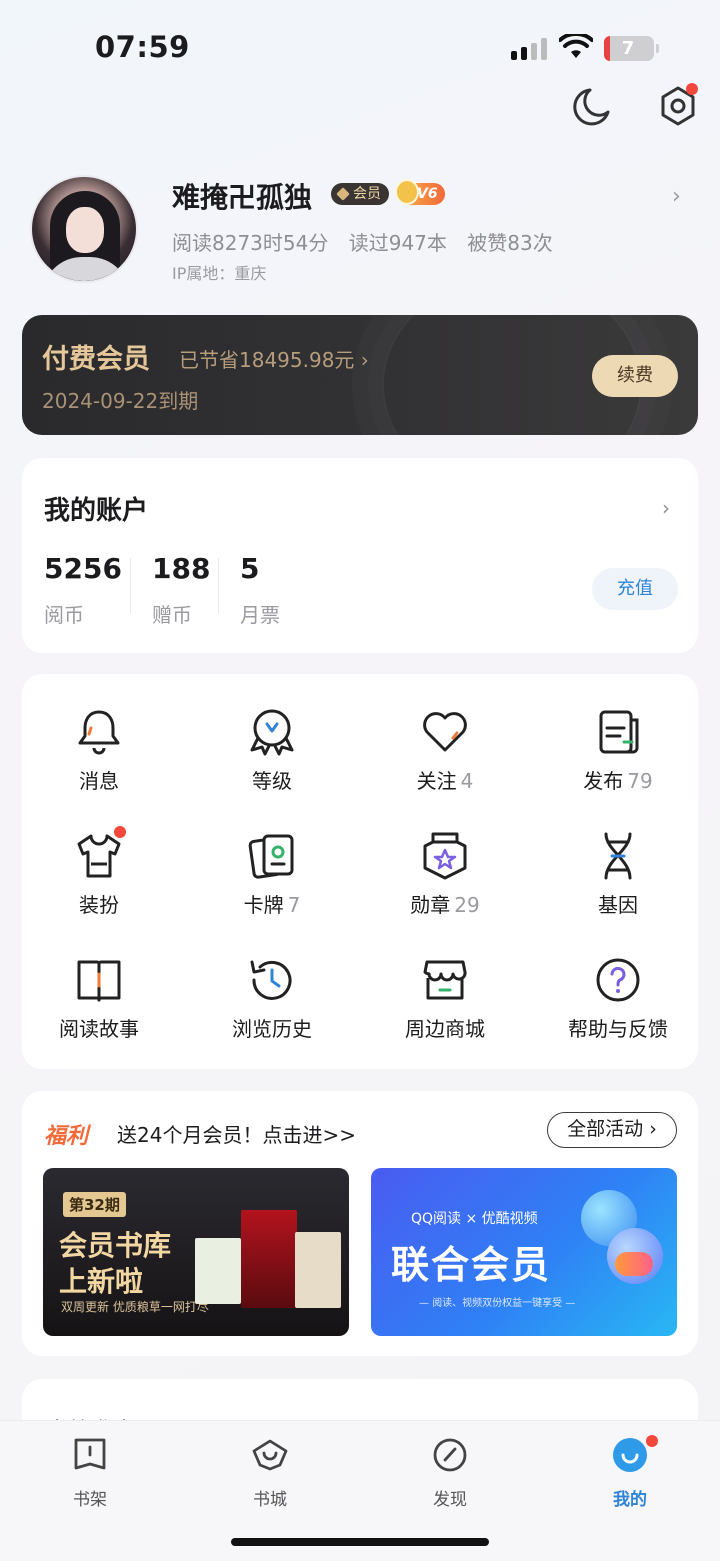  Describe the element at coordinates (120, 401) in the screenshot. I see `vip-expiry: 2024-09-22到期` at that location.